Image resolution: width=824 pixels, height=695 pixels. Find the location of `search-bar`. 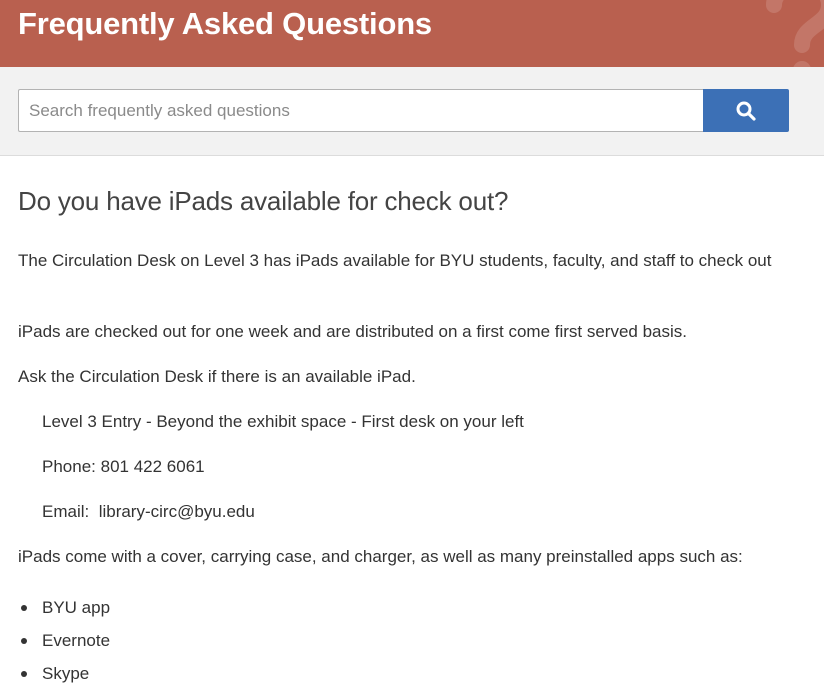

search-bar is located at coordinates (412, 111).